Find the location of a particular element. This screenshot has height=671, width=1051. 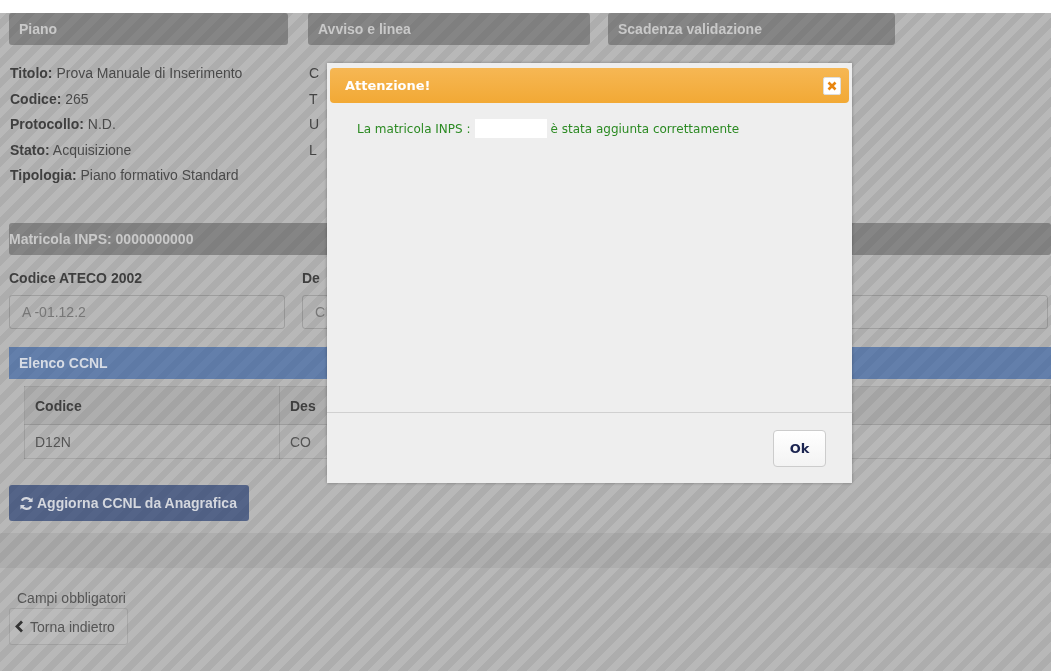

detail-line: Protocollo: N.D. is located at coordinates (63, 125).